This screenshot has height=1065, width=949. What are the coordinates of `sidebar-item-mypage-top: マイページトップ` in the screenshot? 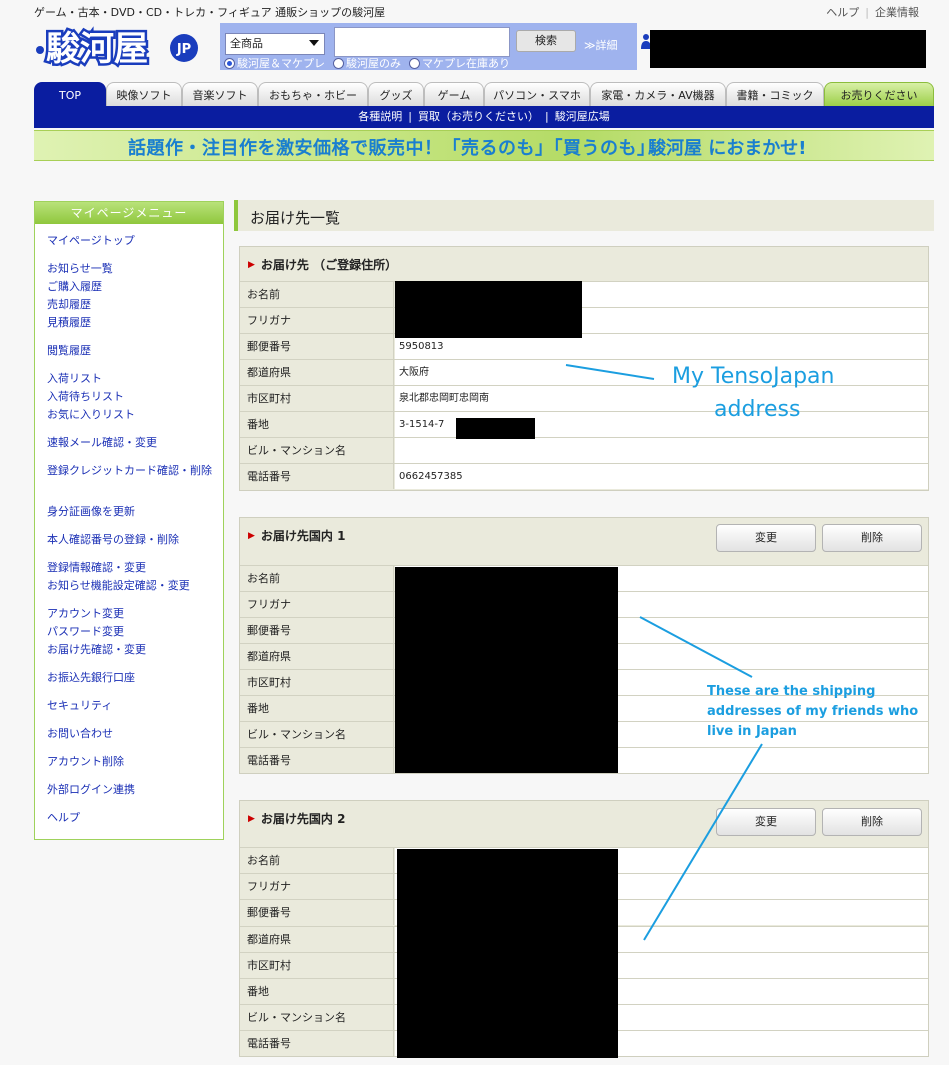 It's located at (133, 240).